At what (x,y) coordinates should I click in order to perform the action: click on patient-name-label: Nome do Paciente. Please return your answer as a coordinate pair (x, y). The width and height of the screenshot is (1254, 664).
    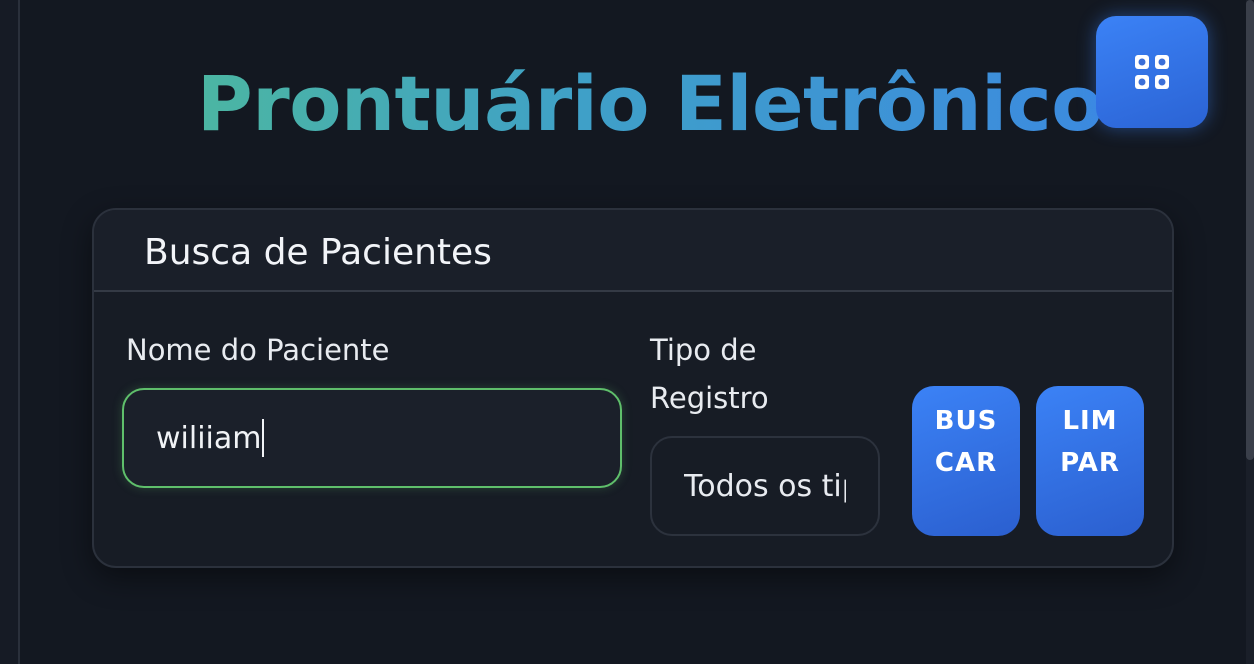
    Looking at the image, I should click on (258, 350).